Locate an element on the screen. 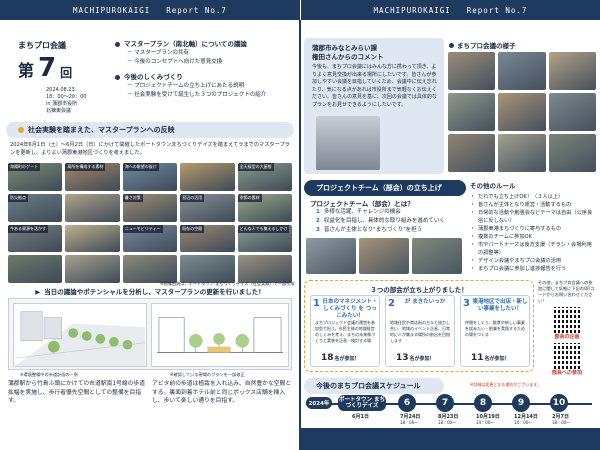  group-title: 東港地区で出店・新しい事業をしたい！ is located at coordinates (500, 305).